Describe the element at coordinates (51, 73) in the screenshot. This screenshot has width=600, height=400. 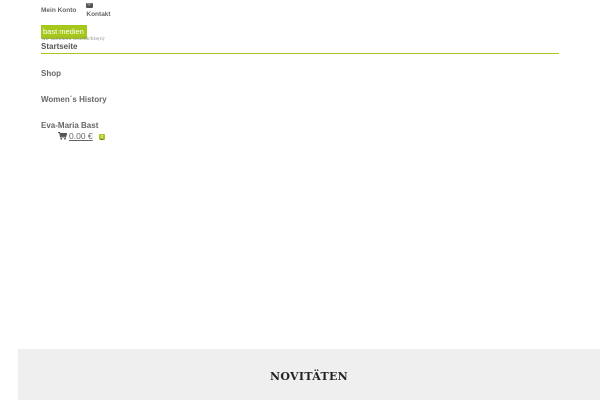
I see `nav-item-shop: Shop` at that location.